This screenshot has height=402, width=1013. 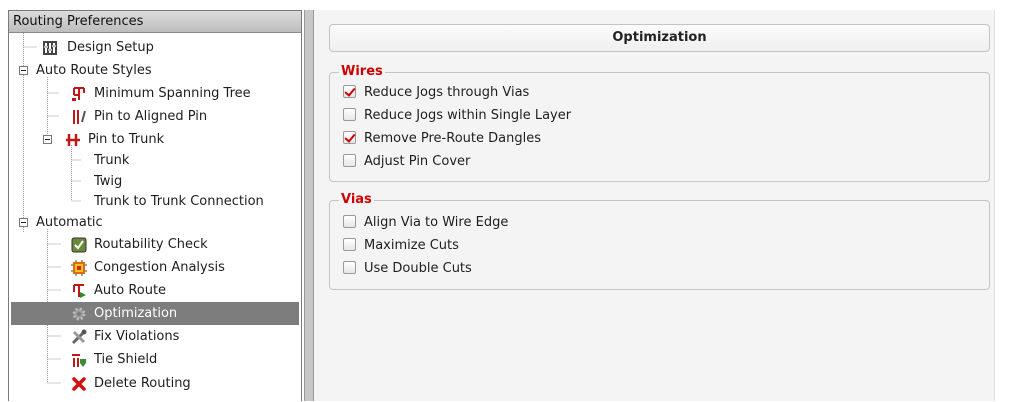 I want to click on reduce-jogs-within-single-layer-option: Reduce Jogs within Single Layer, so click(x=457, y=116).